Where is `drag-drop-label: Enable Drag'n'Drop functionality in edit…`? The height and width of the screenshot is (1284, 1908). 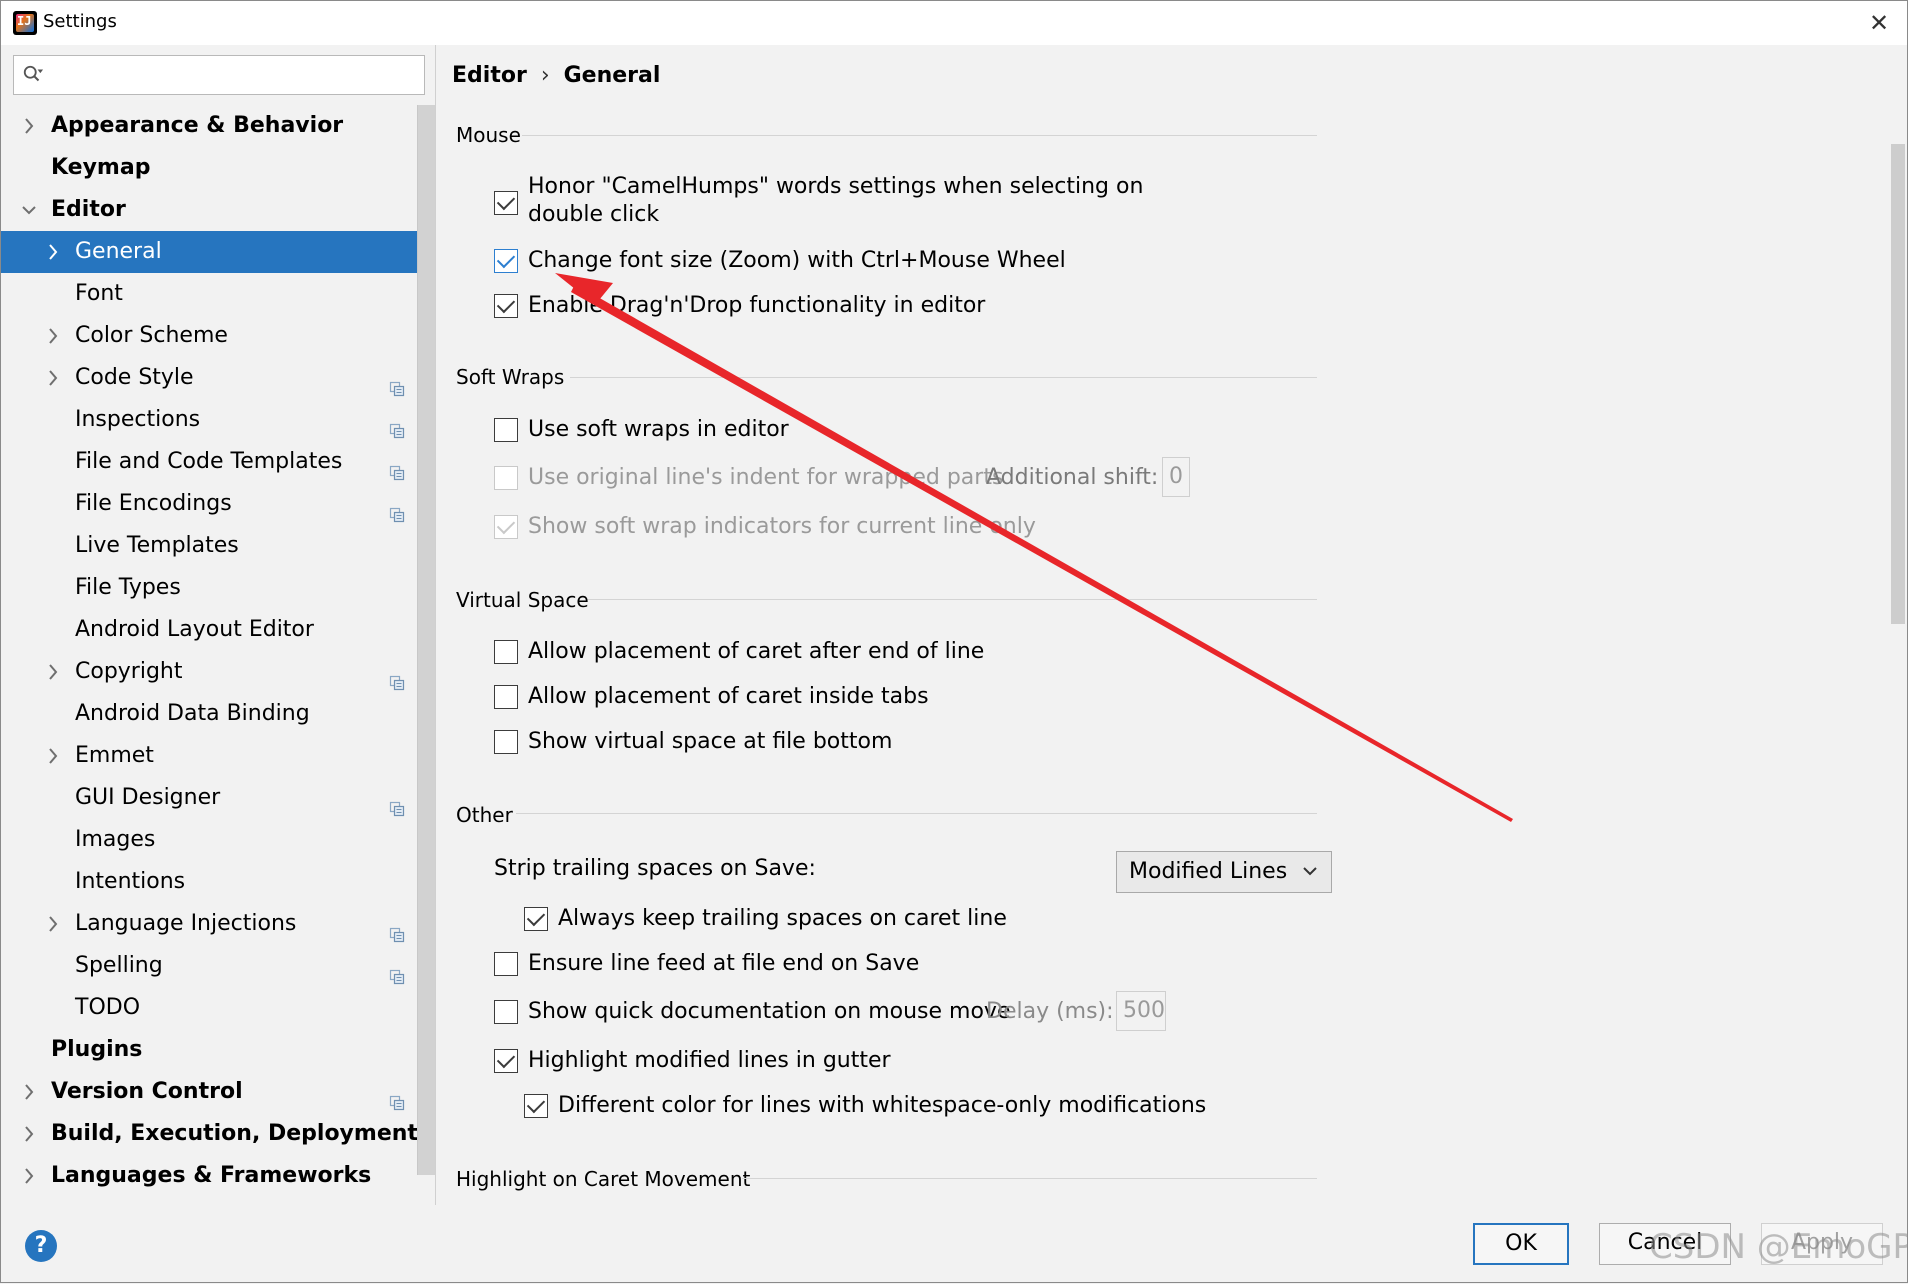 drag-drop-label: Enable Drag'n'Drop functionality in edit… is located at coordinates (756, 306).